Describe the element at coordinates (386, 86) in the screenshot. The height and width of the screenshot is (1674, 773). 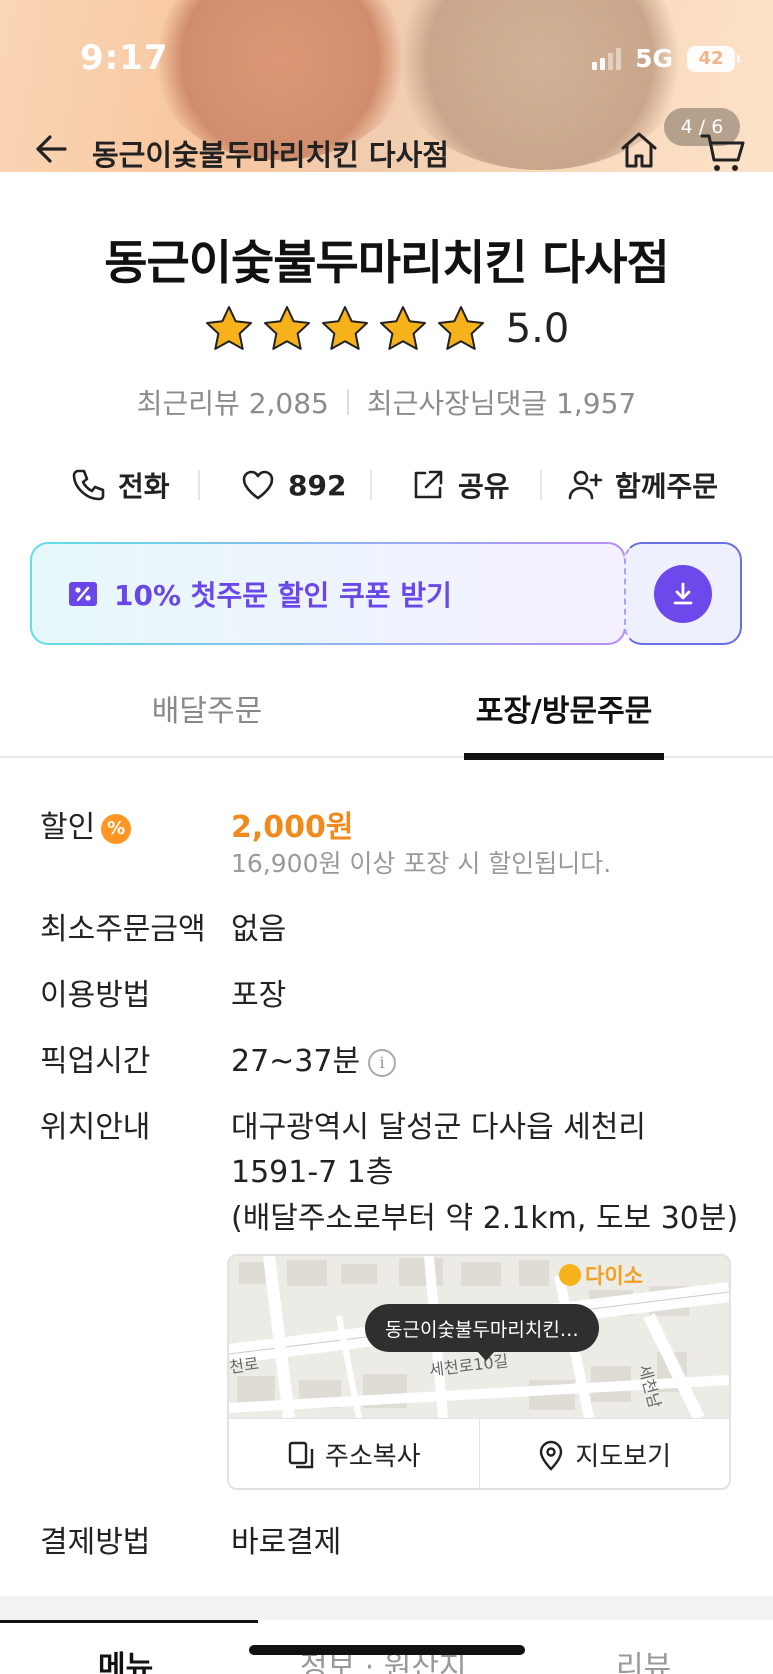
I see `store-photo-header: 9:17 5G 42 동근이숯불두마리치킨 다사점 4 / 6` at that location.